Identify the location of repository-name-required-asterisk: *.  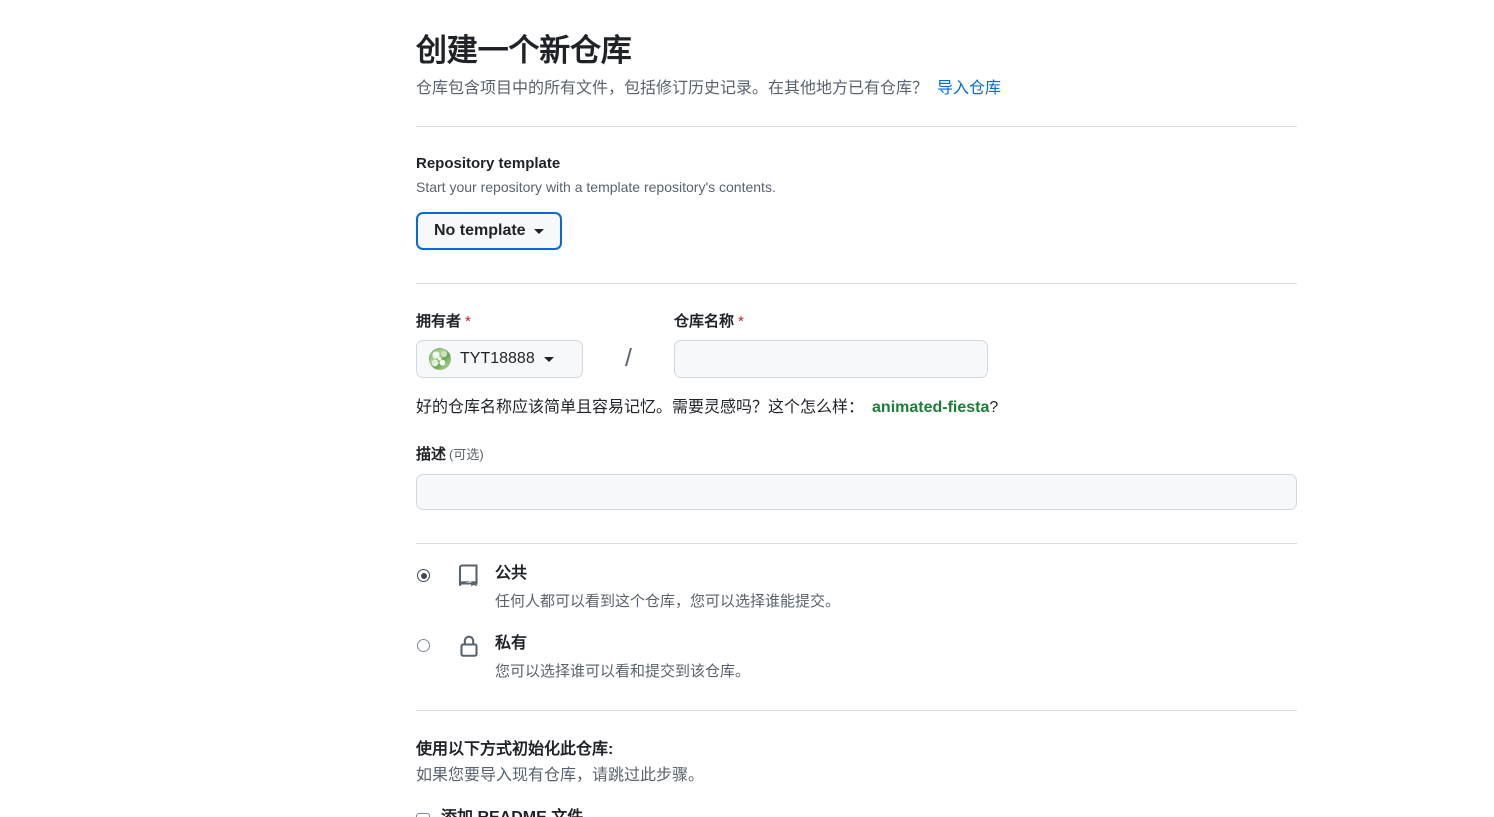
(740, 322).